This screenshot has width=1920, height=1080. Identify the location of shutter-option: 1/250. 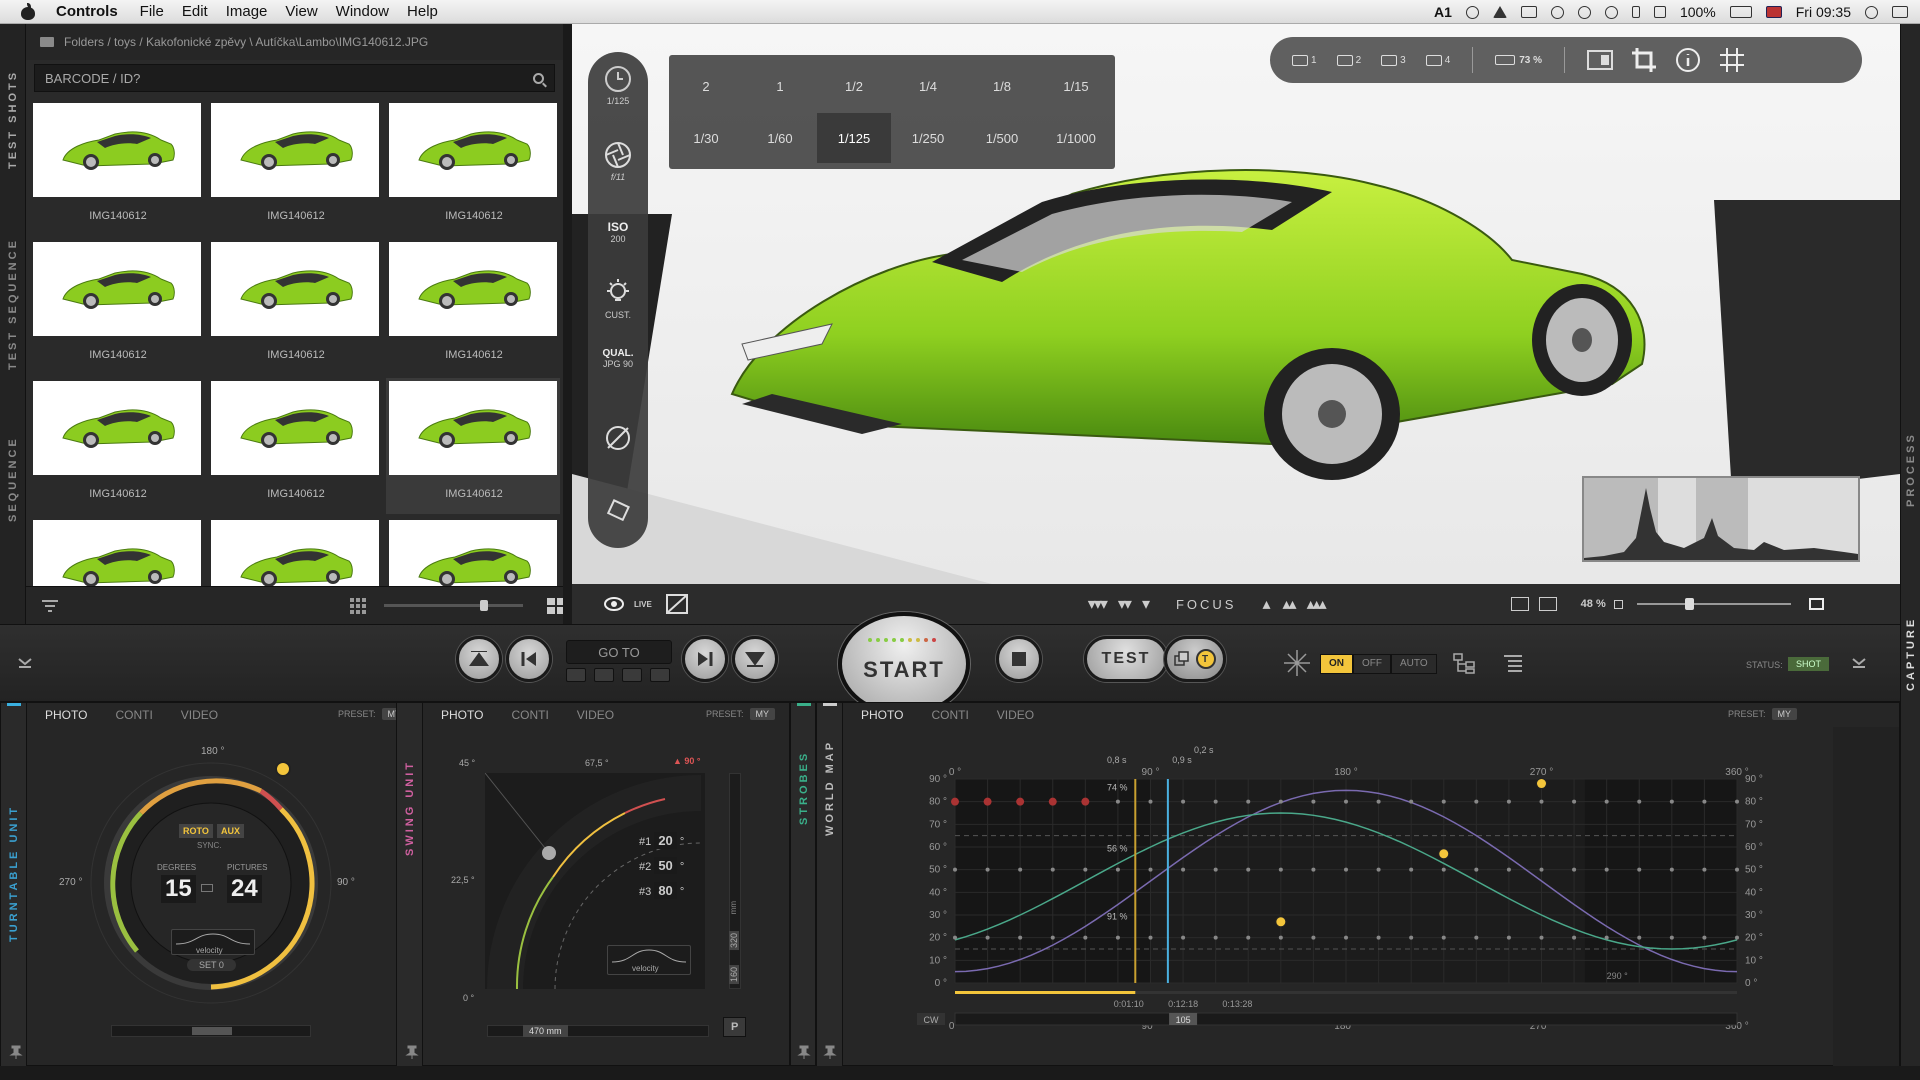
(928, 138).